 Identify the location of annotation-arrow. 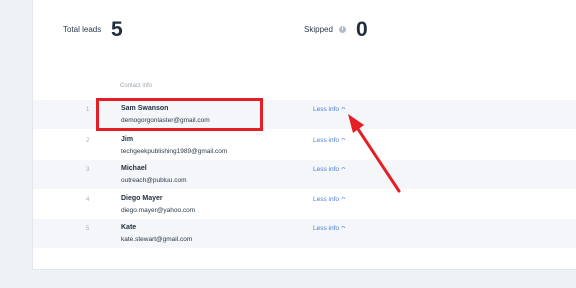
(374, 153).